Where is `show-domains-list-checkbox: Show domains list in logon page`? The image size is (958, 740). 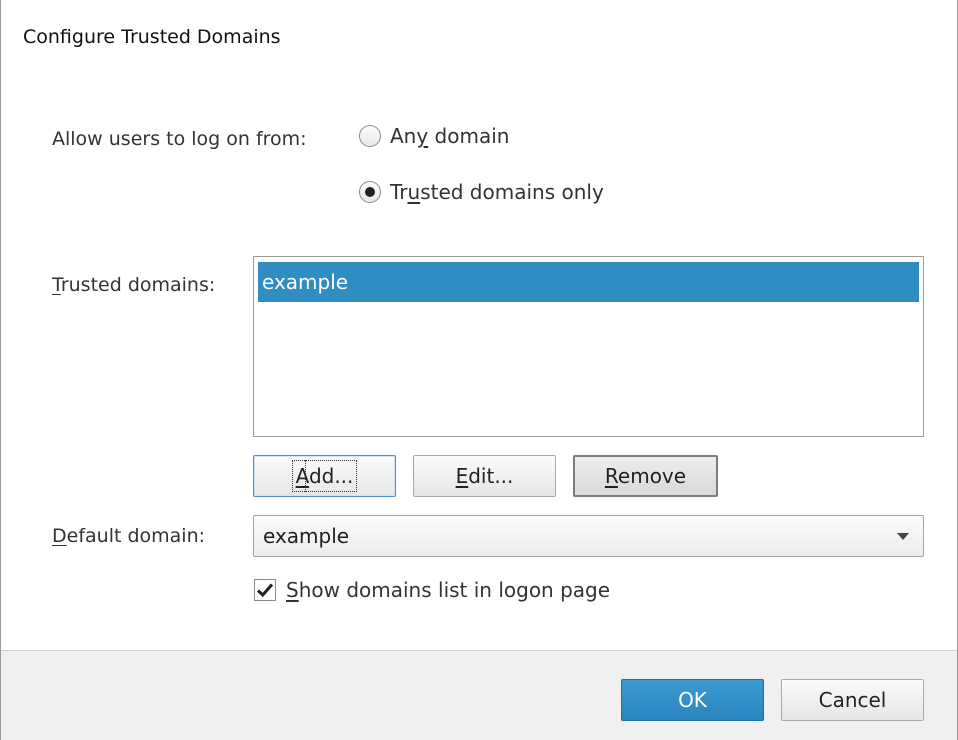
show-domains-list-checkbox: Show domains list in logon page is located at coordinates (432, 590).